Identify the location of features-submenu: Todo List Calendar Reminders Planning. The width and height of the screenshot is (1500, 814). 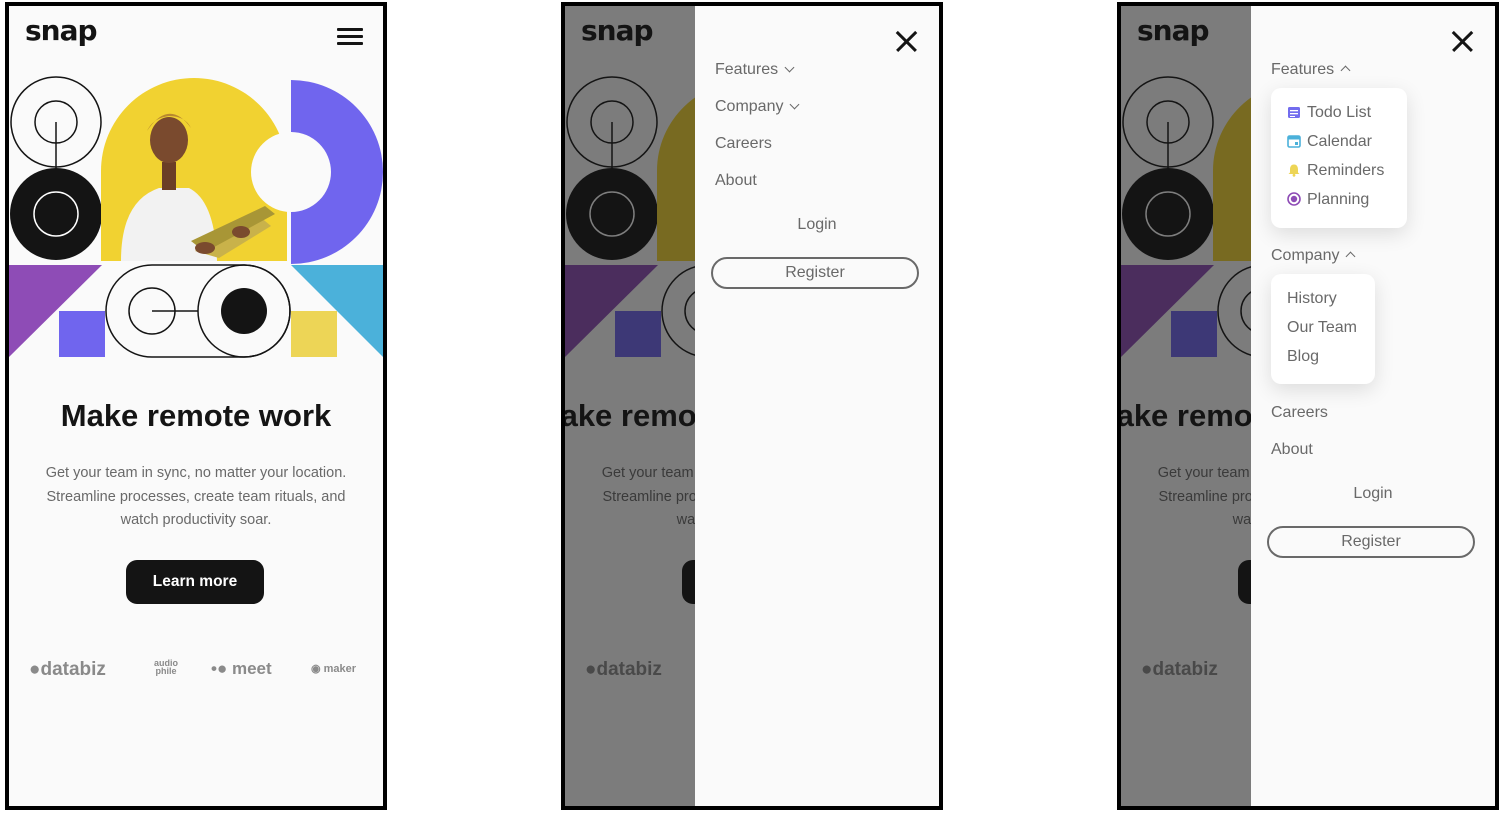
(1339, 158).